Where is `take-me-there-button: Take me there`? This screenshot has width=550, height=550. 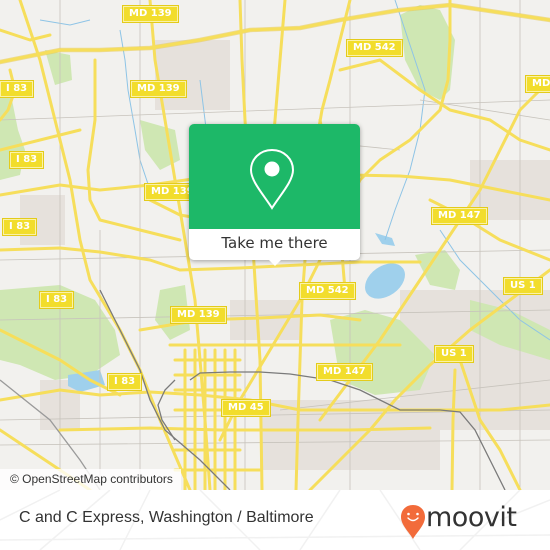
take-me-there-button: Take me there is located at coordinates (274, 244).